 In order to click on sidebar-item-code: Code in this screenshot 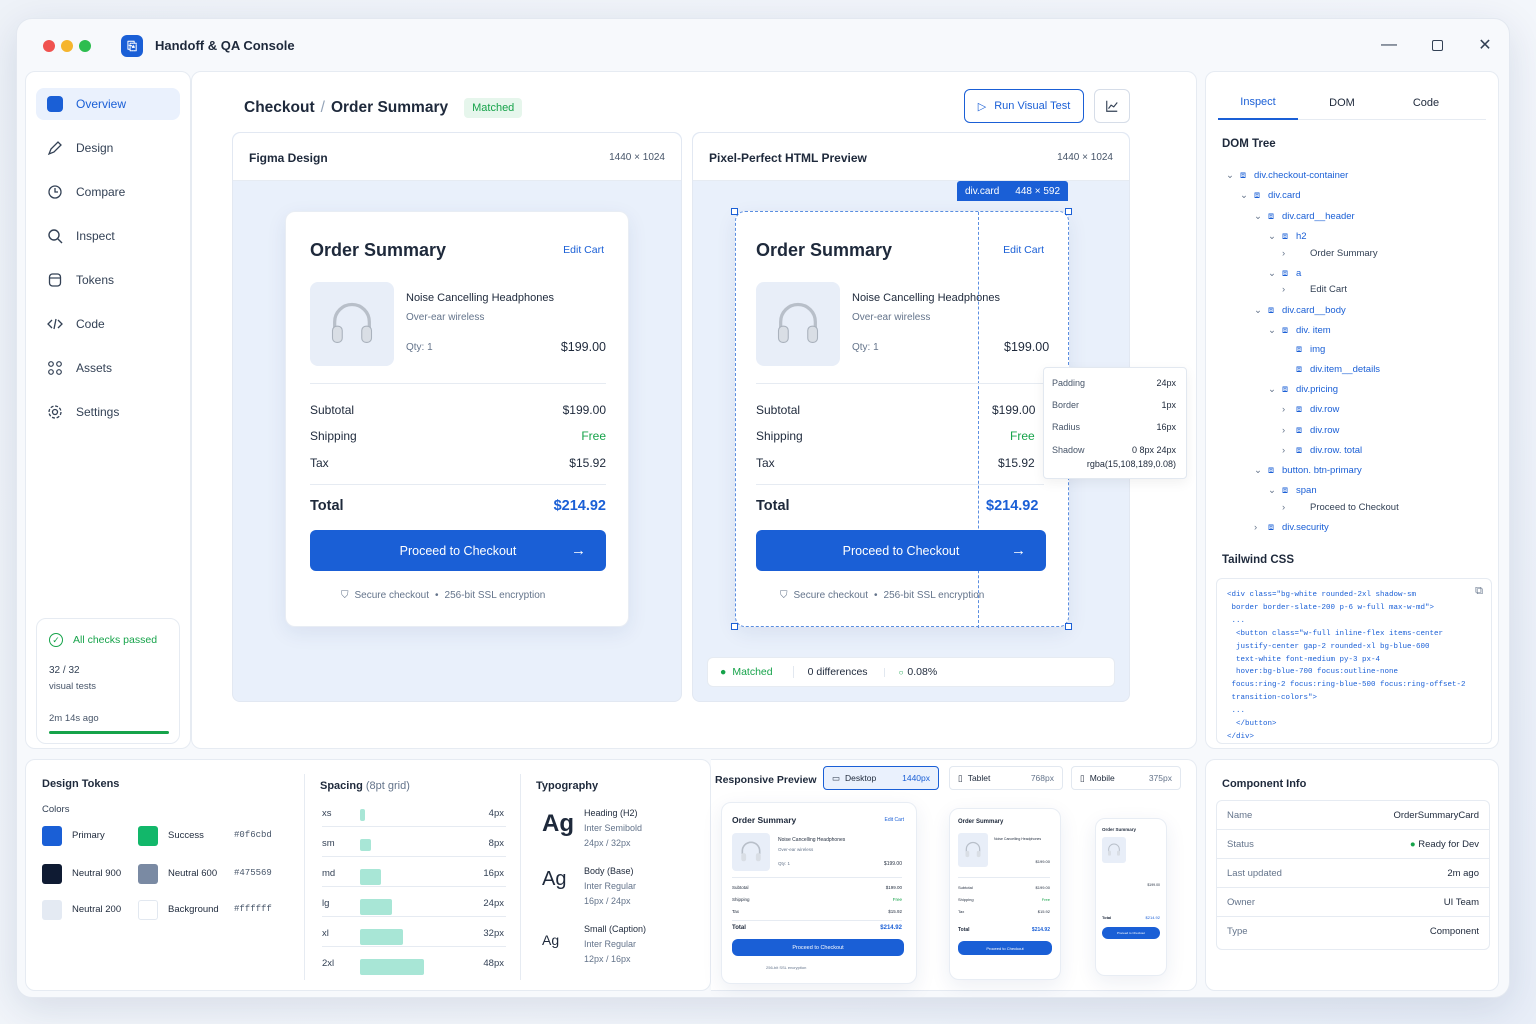, I will do `click(108, 324)`.